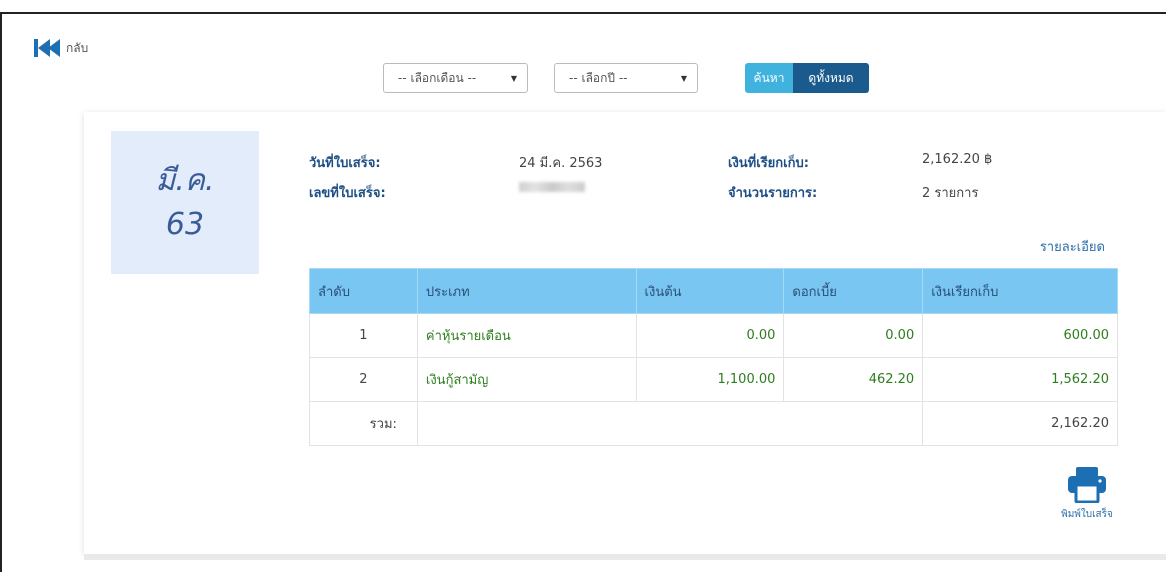 This screenshot has width=1166, height=572. I want to click on receipt-date-value: 24 มี.ค. 2563, so click(561, 163).